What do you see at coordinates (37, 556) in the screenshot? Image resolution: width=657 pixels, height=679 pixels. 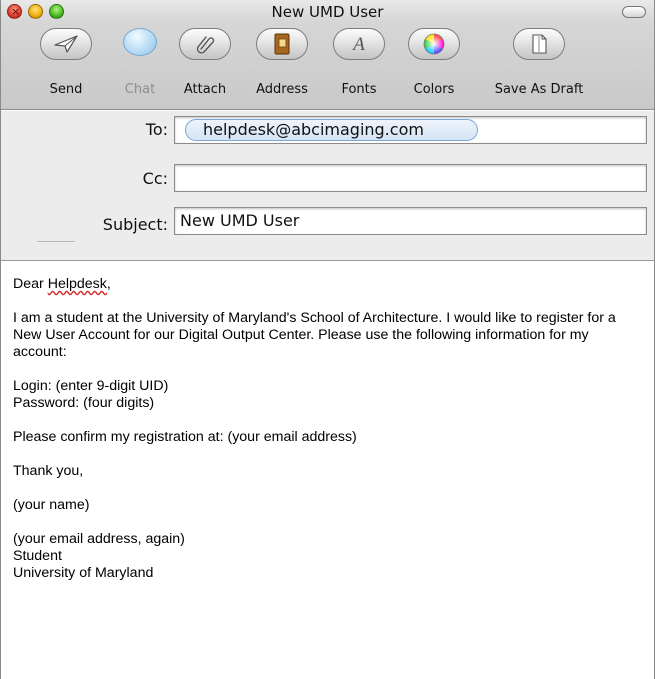 I see `signature-role: Student` at bounding box center [37, 556].